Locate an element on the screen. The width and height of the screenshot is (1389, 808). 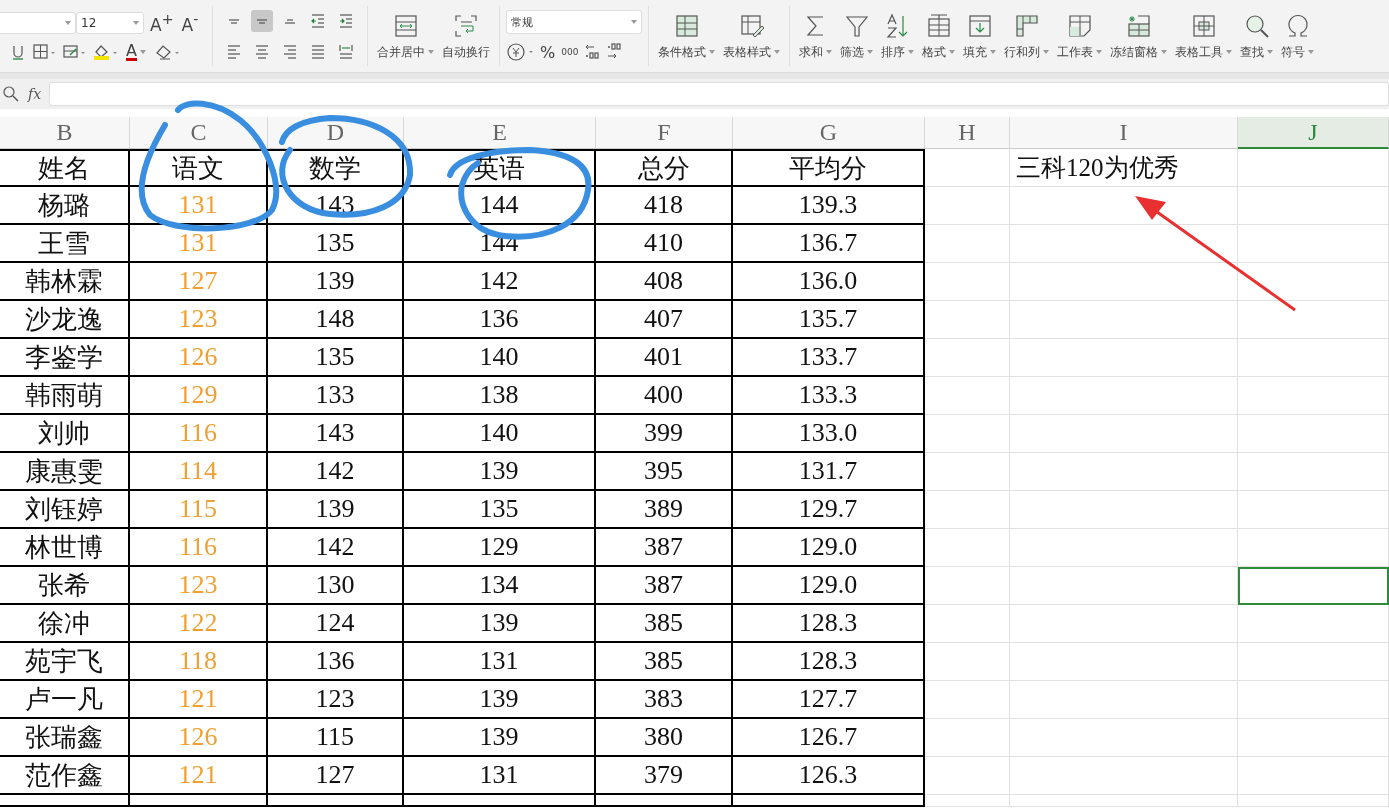
table-cell: 418 is located at coordinates (664, 206).